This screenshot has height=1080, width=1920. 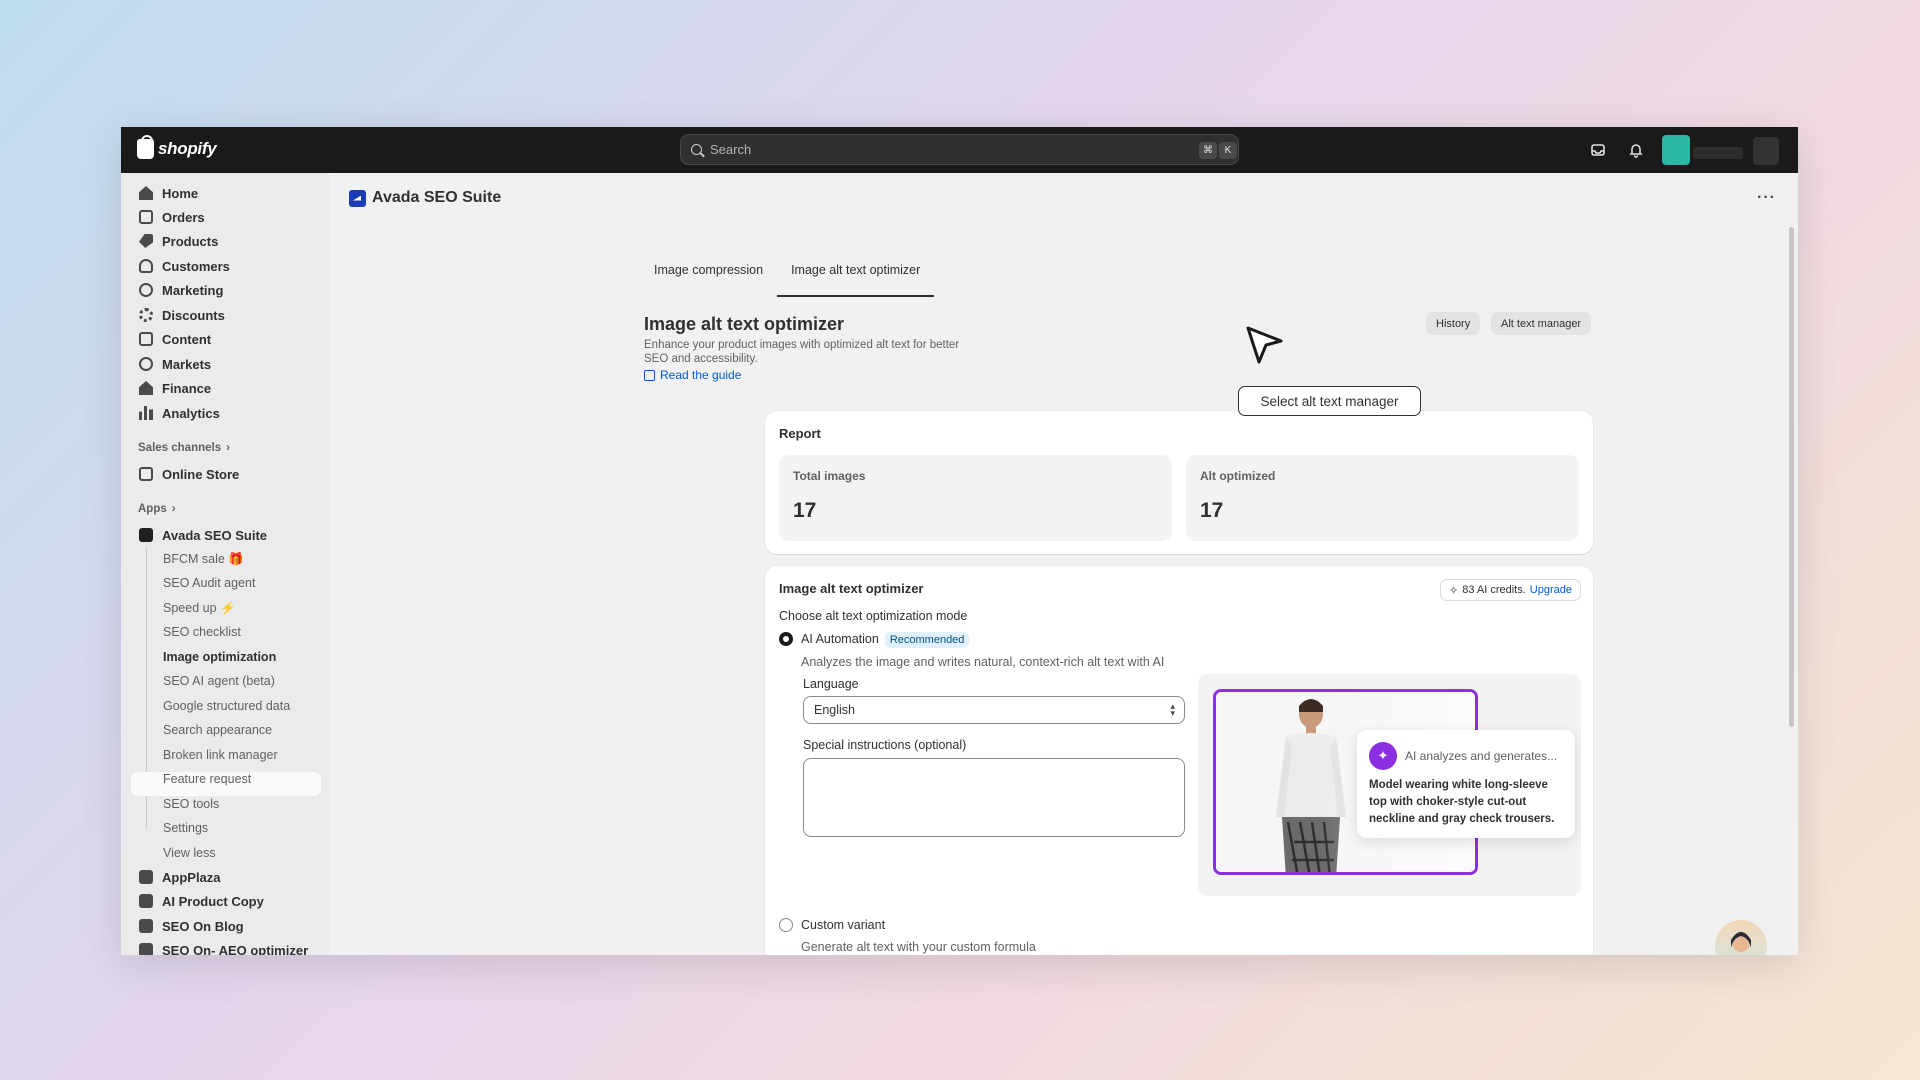 I want to click on seo-on-blog-icon, so click(x=146, y=926).